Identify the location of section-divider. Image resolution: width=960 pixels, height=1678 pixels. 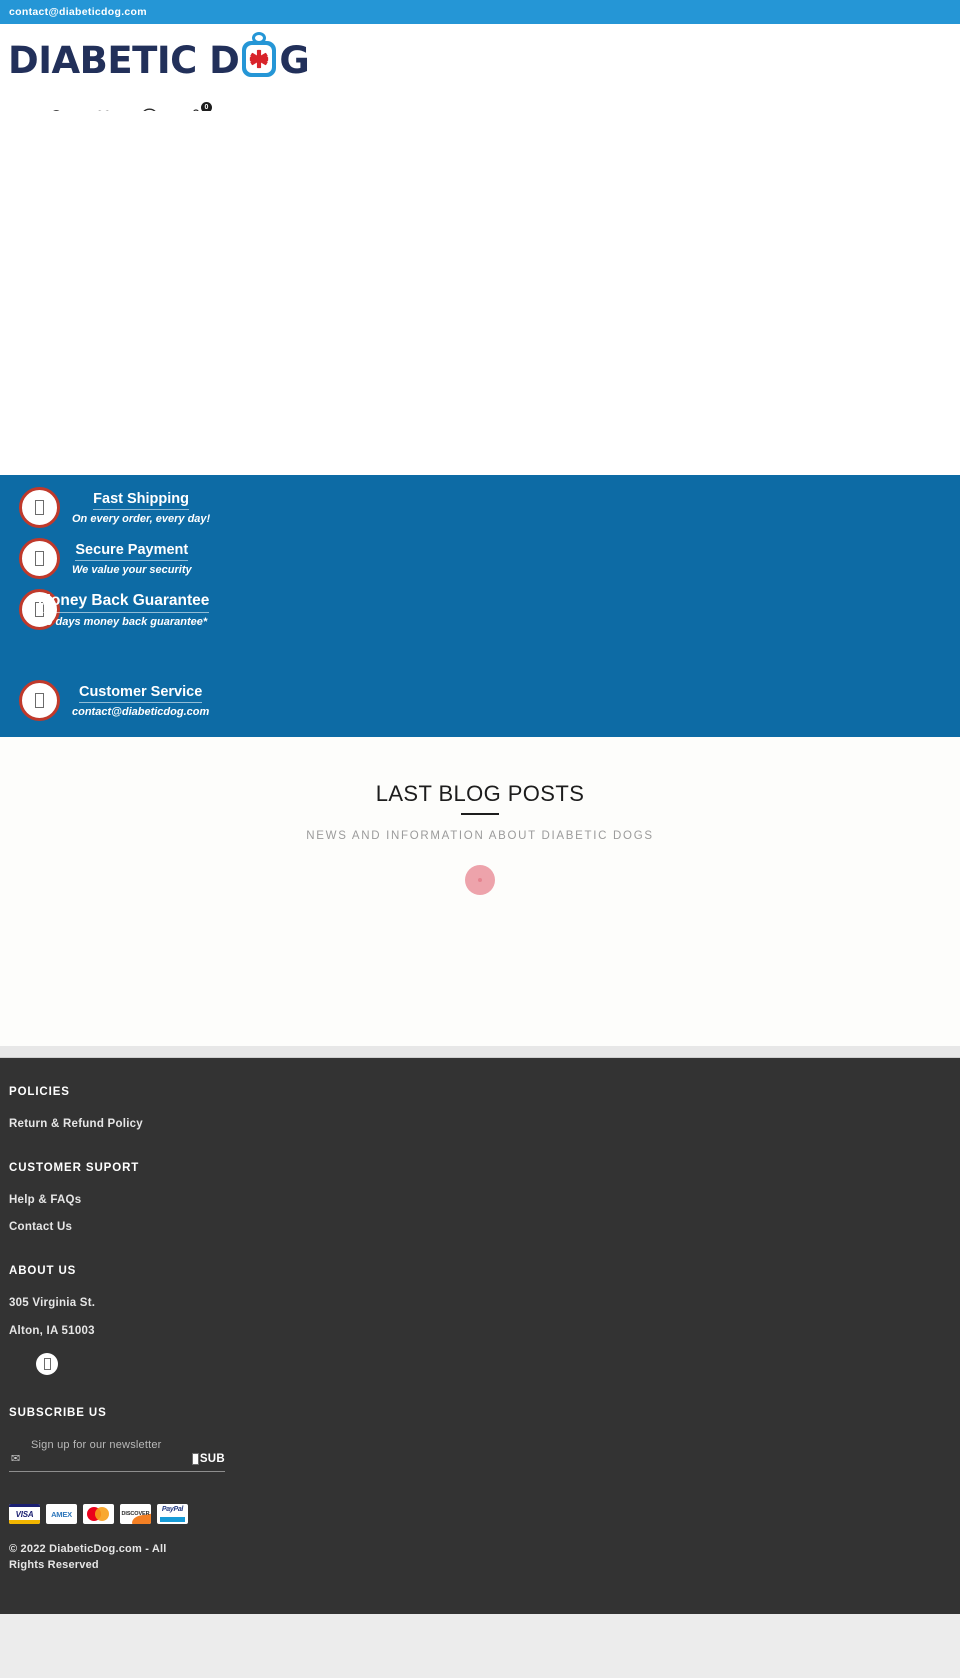
(480, 1052).